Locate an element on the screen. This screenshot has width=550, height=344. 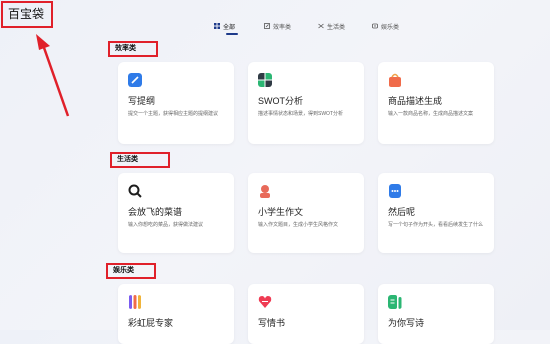
heart-icon is located at coordinates (265, 302).